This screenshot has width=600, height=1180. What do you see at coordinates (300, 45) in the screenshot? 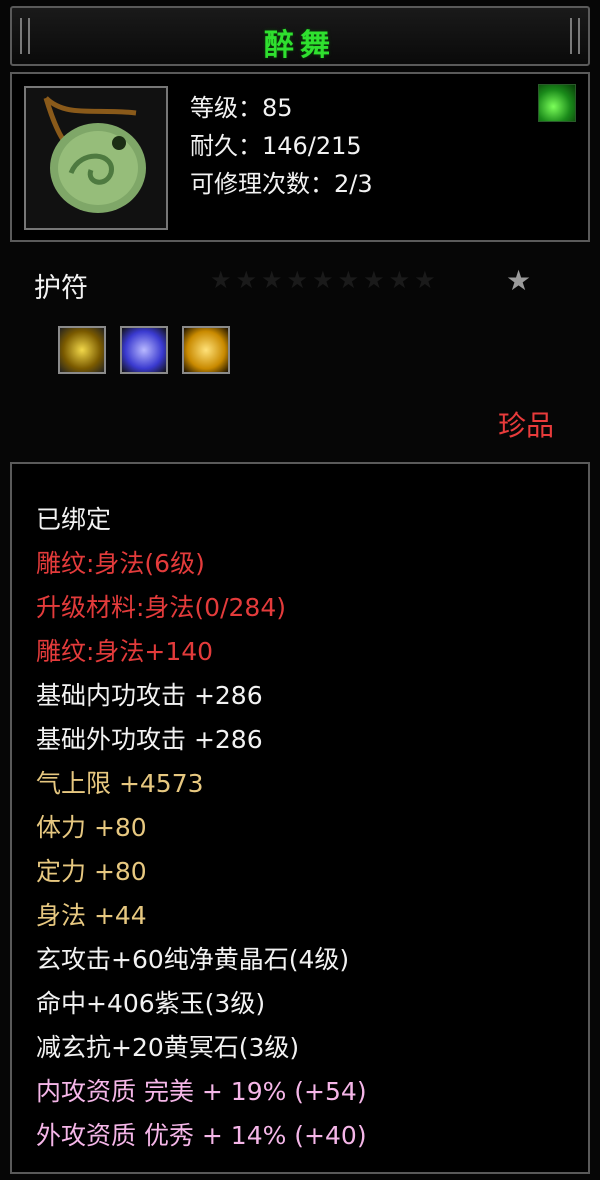
I see `item-name: 醉舞` at bounding box center [300, 45].